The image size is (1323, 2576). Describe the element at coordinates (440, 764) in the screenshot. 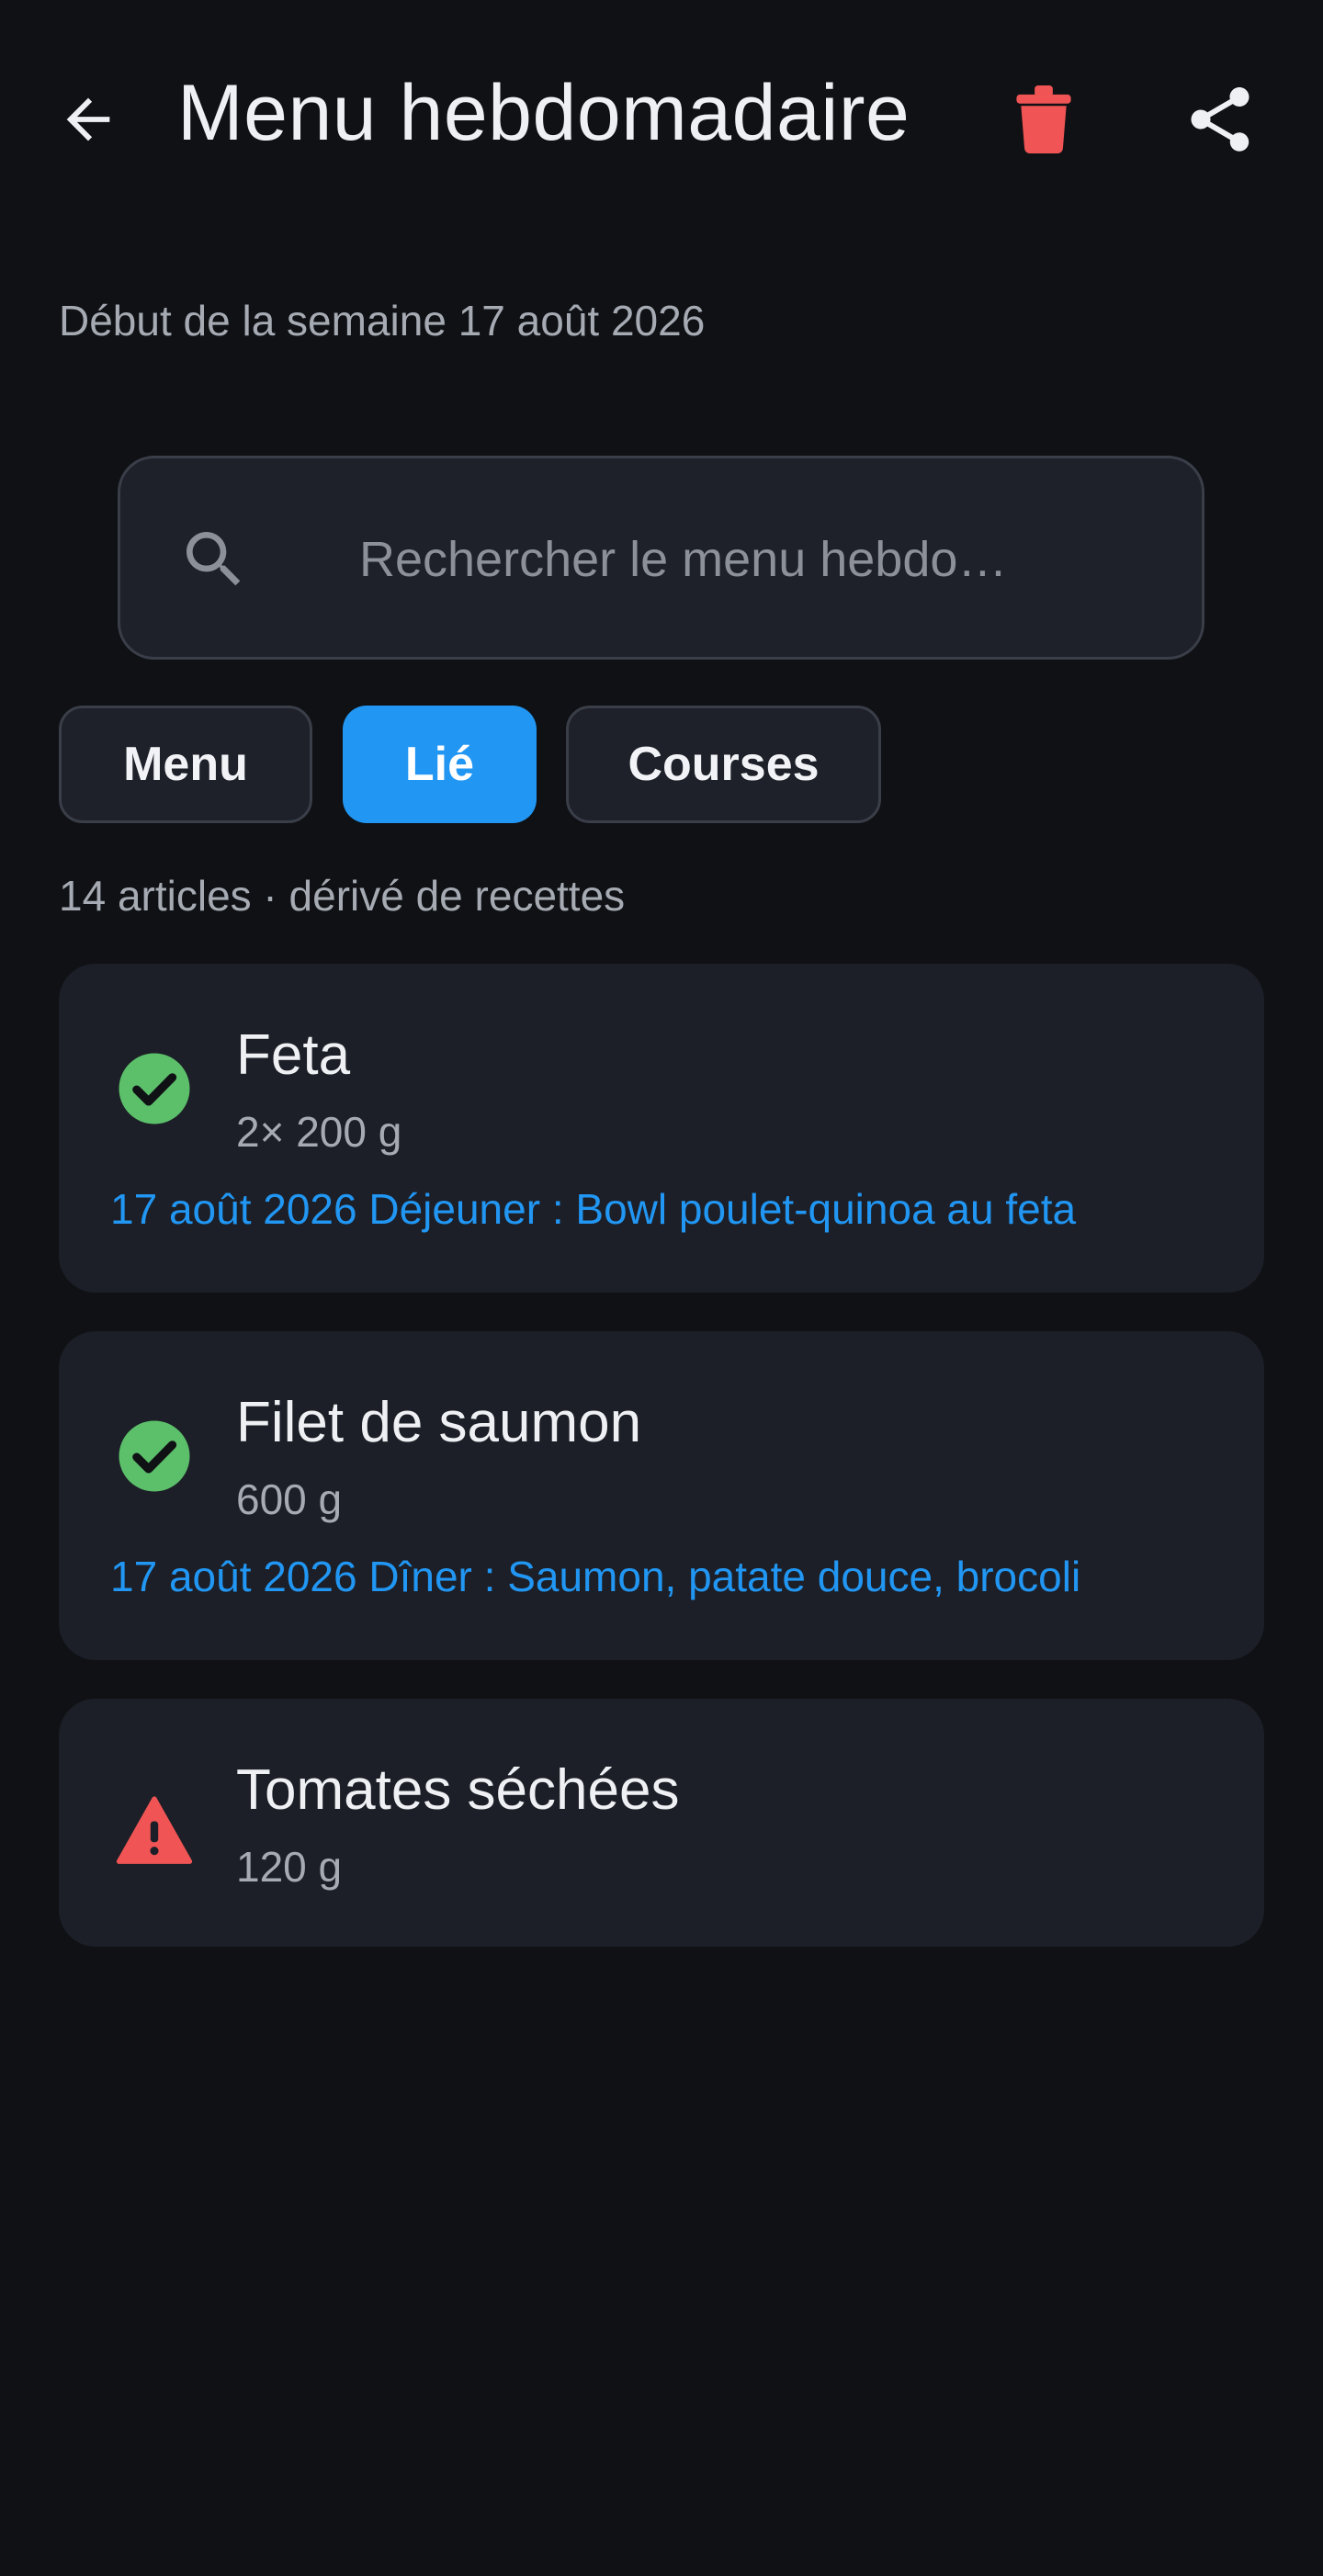

I see `tab-lie: Lié` at that location.